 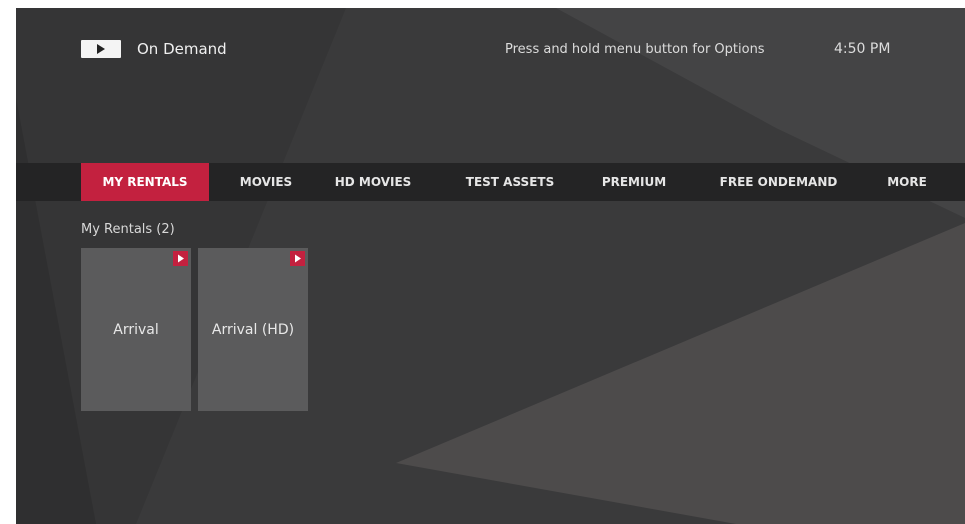 I want to click on app-title: On Demand, so click(x=182, y=49).